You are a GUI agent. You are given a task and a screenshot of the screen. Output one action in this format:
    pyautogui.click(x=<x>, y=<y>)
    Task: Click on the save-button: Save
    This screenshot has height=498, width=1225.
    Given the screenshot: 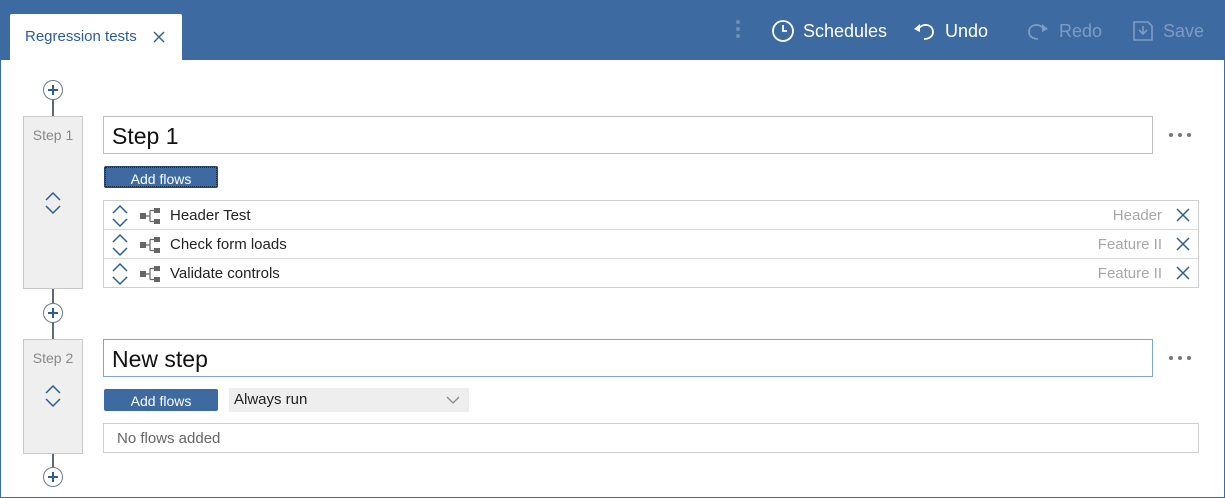 What is the action you would take?
    pyautogui.click(x=1167, y=31)
    